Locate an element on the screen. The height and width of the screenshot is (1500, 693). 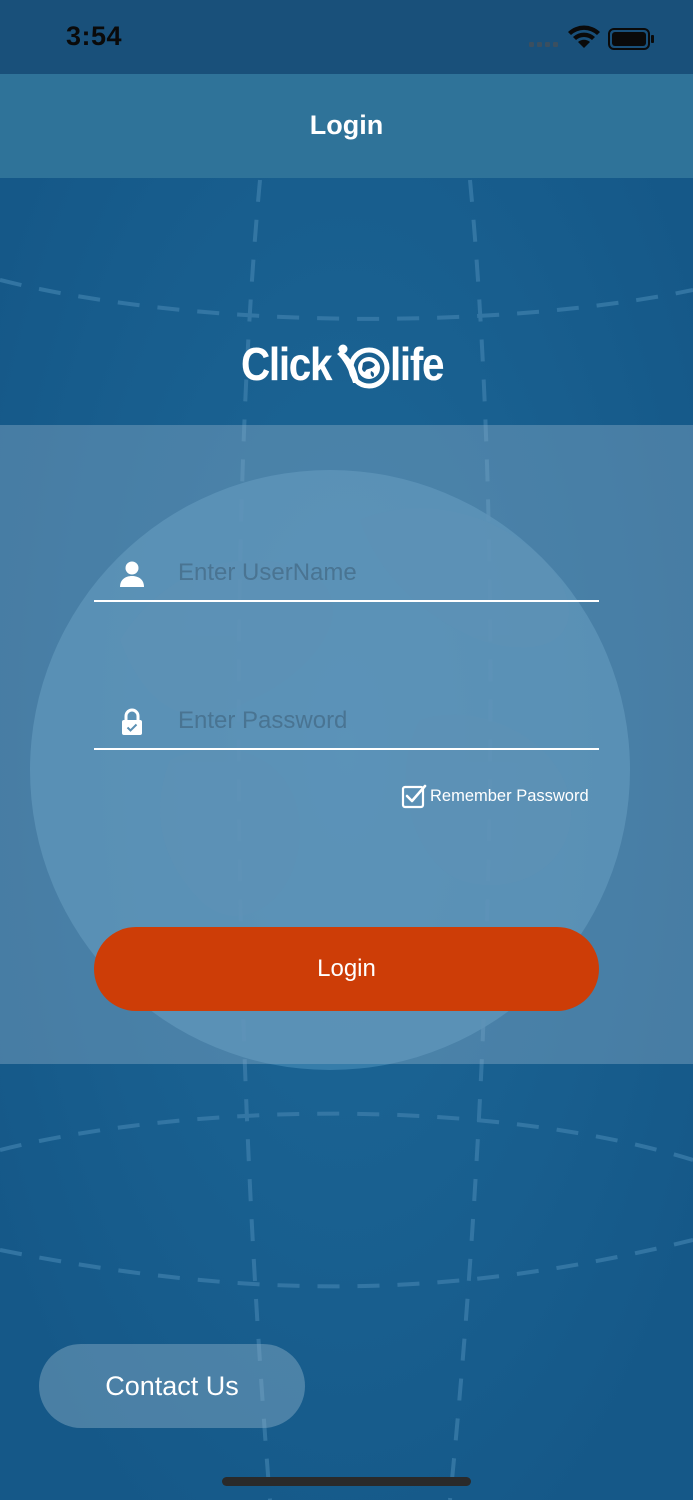
nav-bar: Login is located at coordinates (346, 126).